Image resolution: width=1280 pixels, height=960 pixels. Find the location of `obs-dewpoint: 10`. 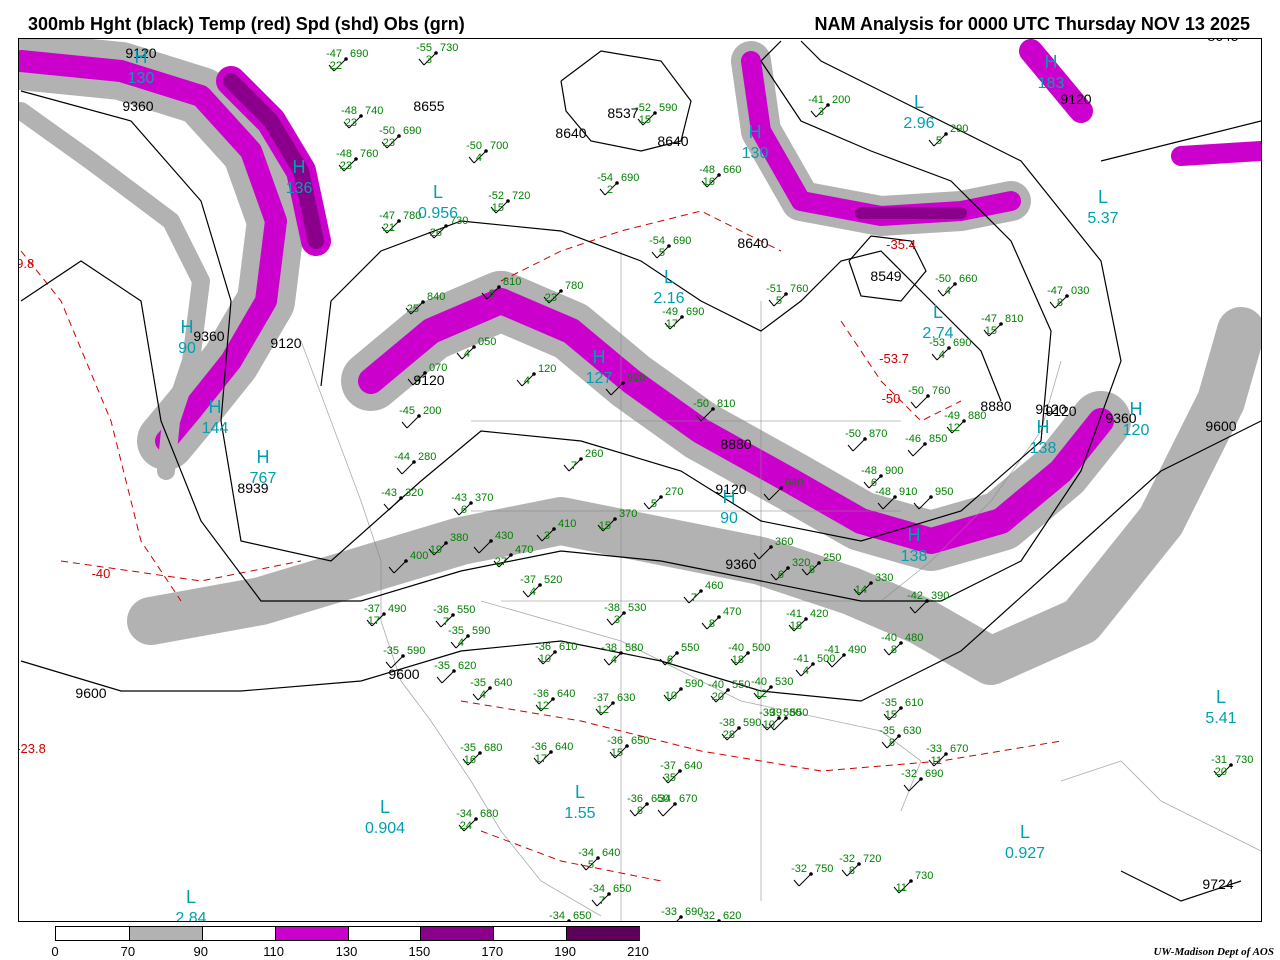

obs-dewpoint: 10 is located at coordinates (671, 696).